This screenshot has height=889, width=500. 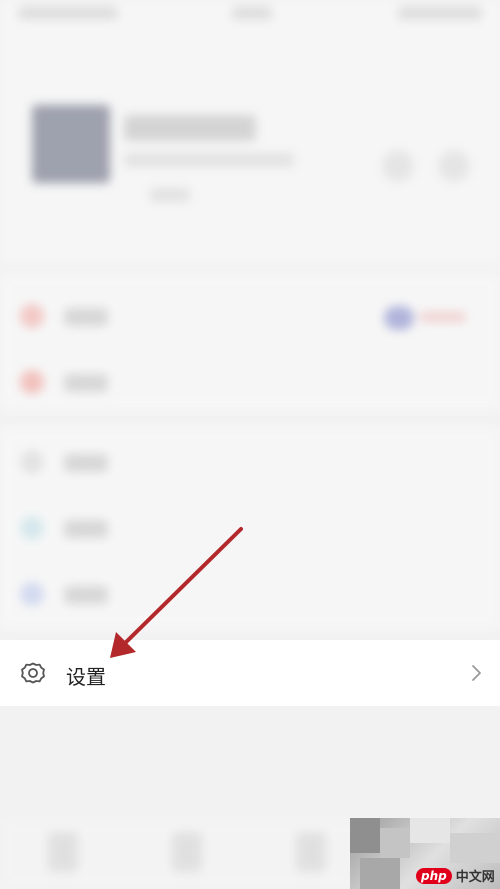 What do you see at coordinates (443, 317) in the screenshot?
I see `list-item-extra-blurred` at bounding box center [443, 317].